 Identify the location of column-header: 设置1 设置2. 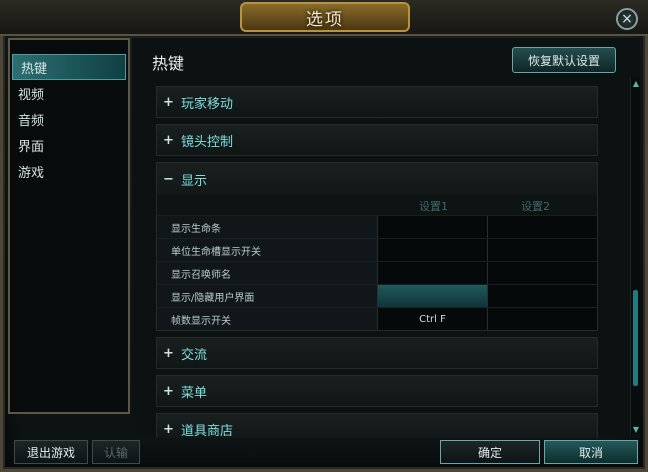
(377, 205).